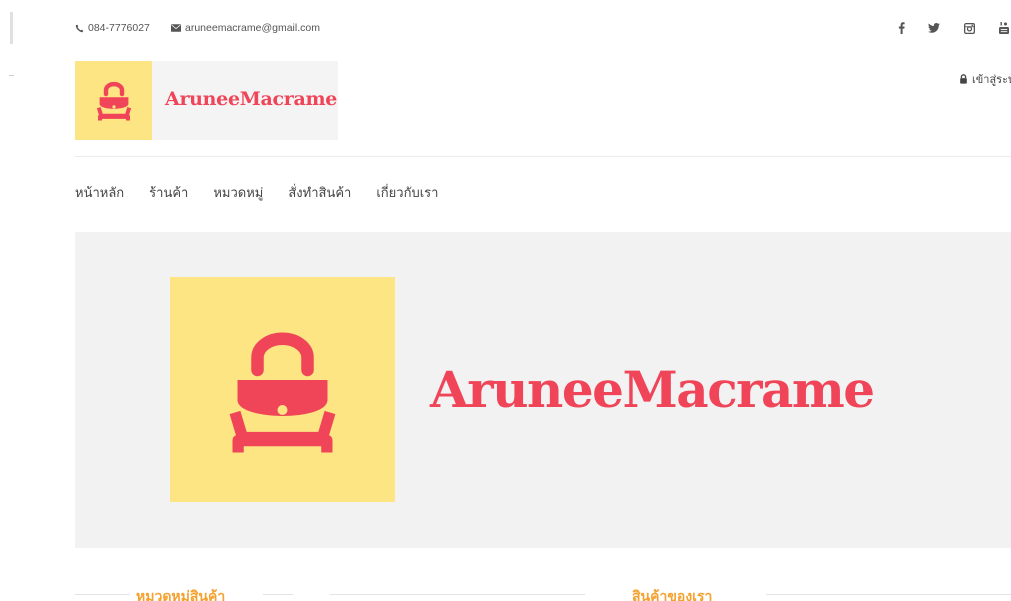  Describe the element at coordinates (11, 28) in the screenshot. I see `left-edge-scrollbar` at that location.